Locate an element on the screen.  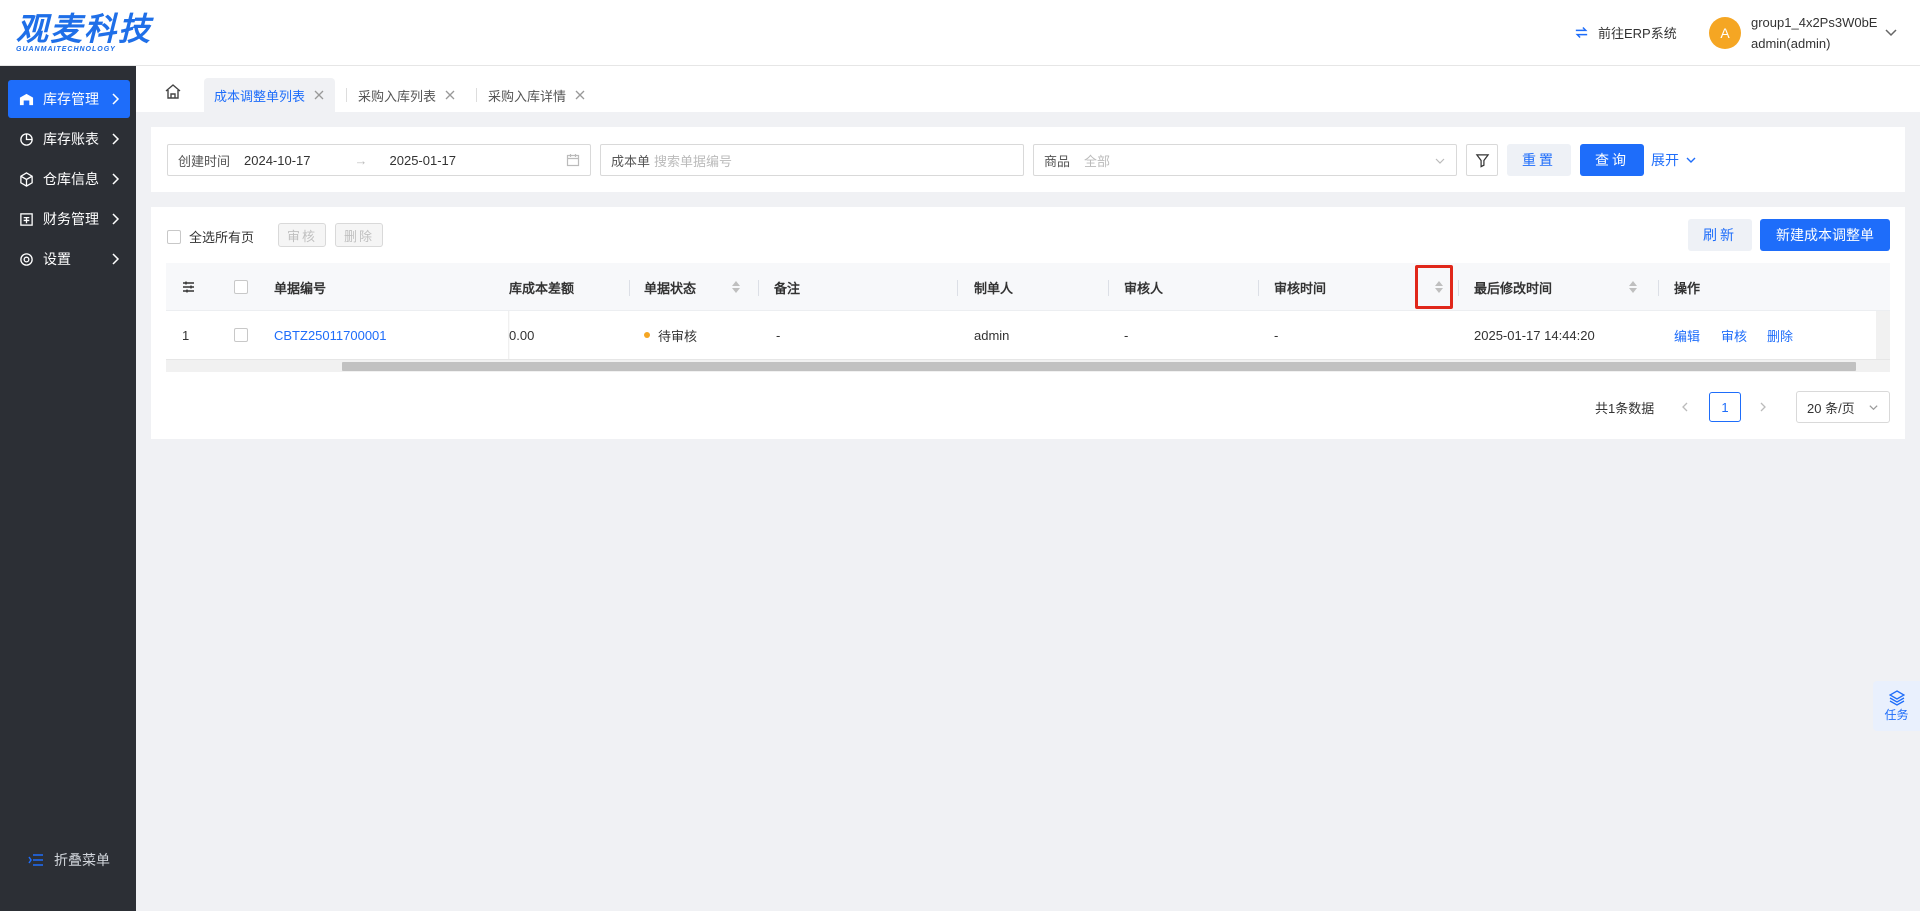
goods-value: 全部 is located at coordinates (1097, 161).